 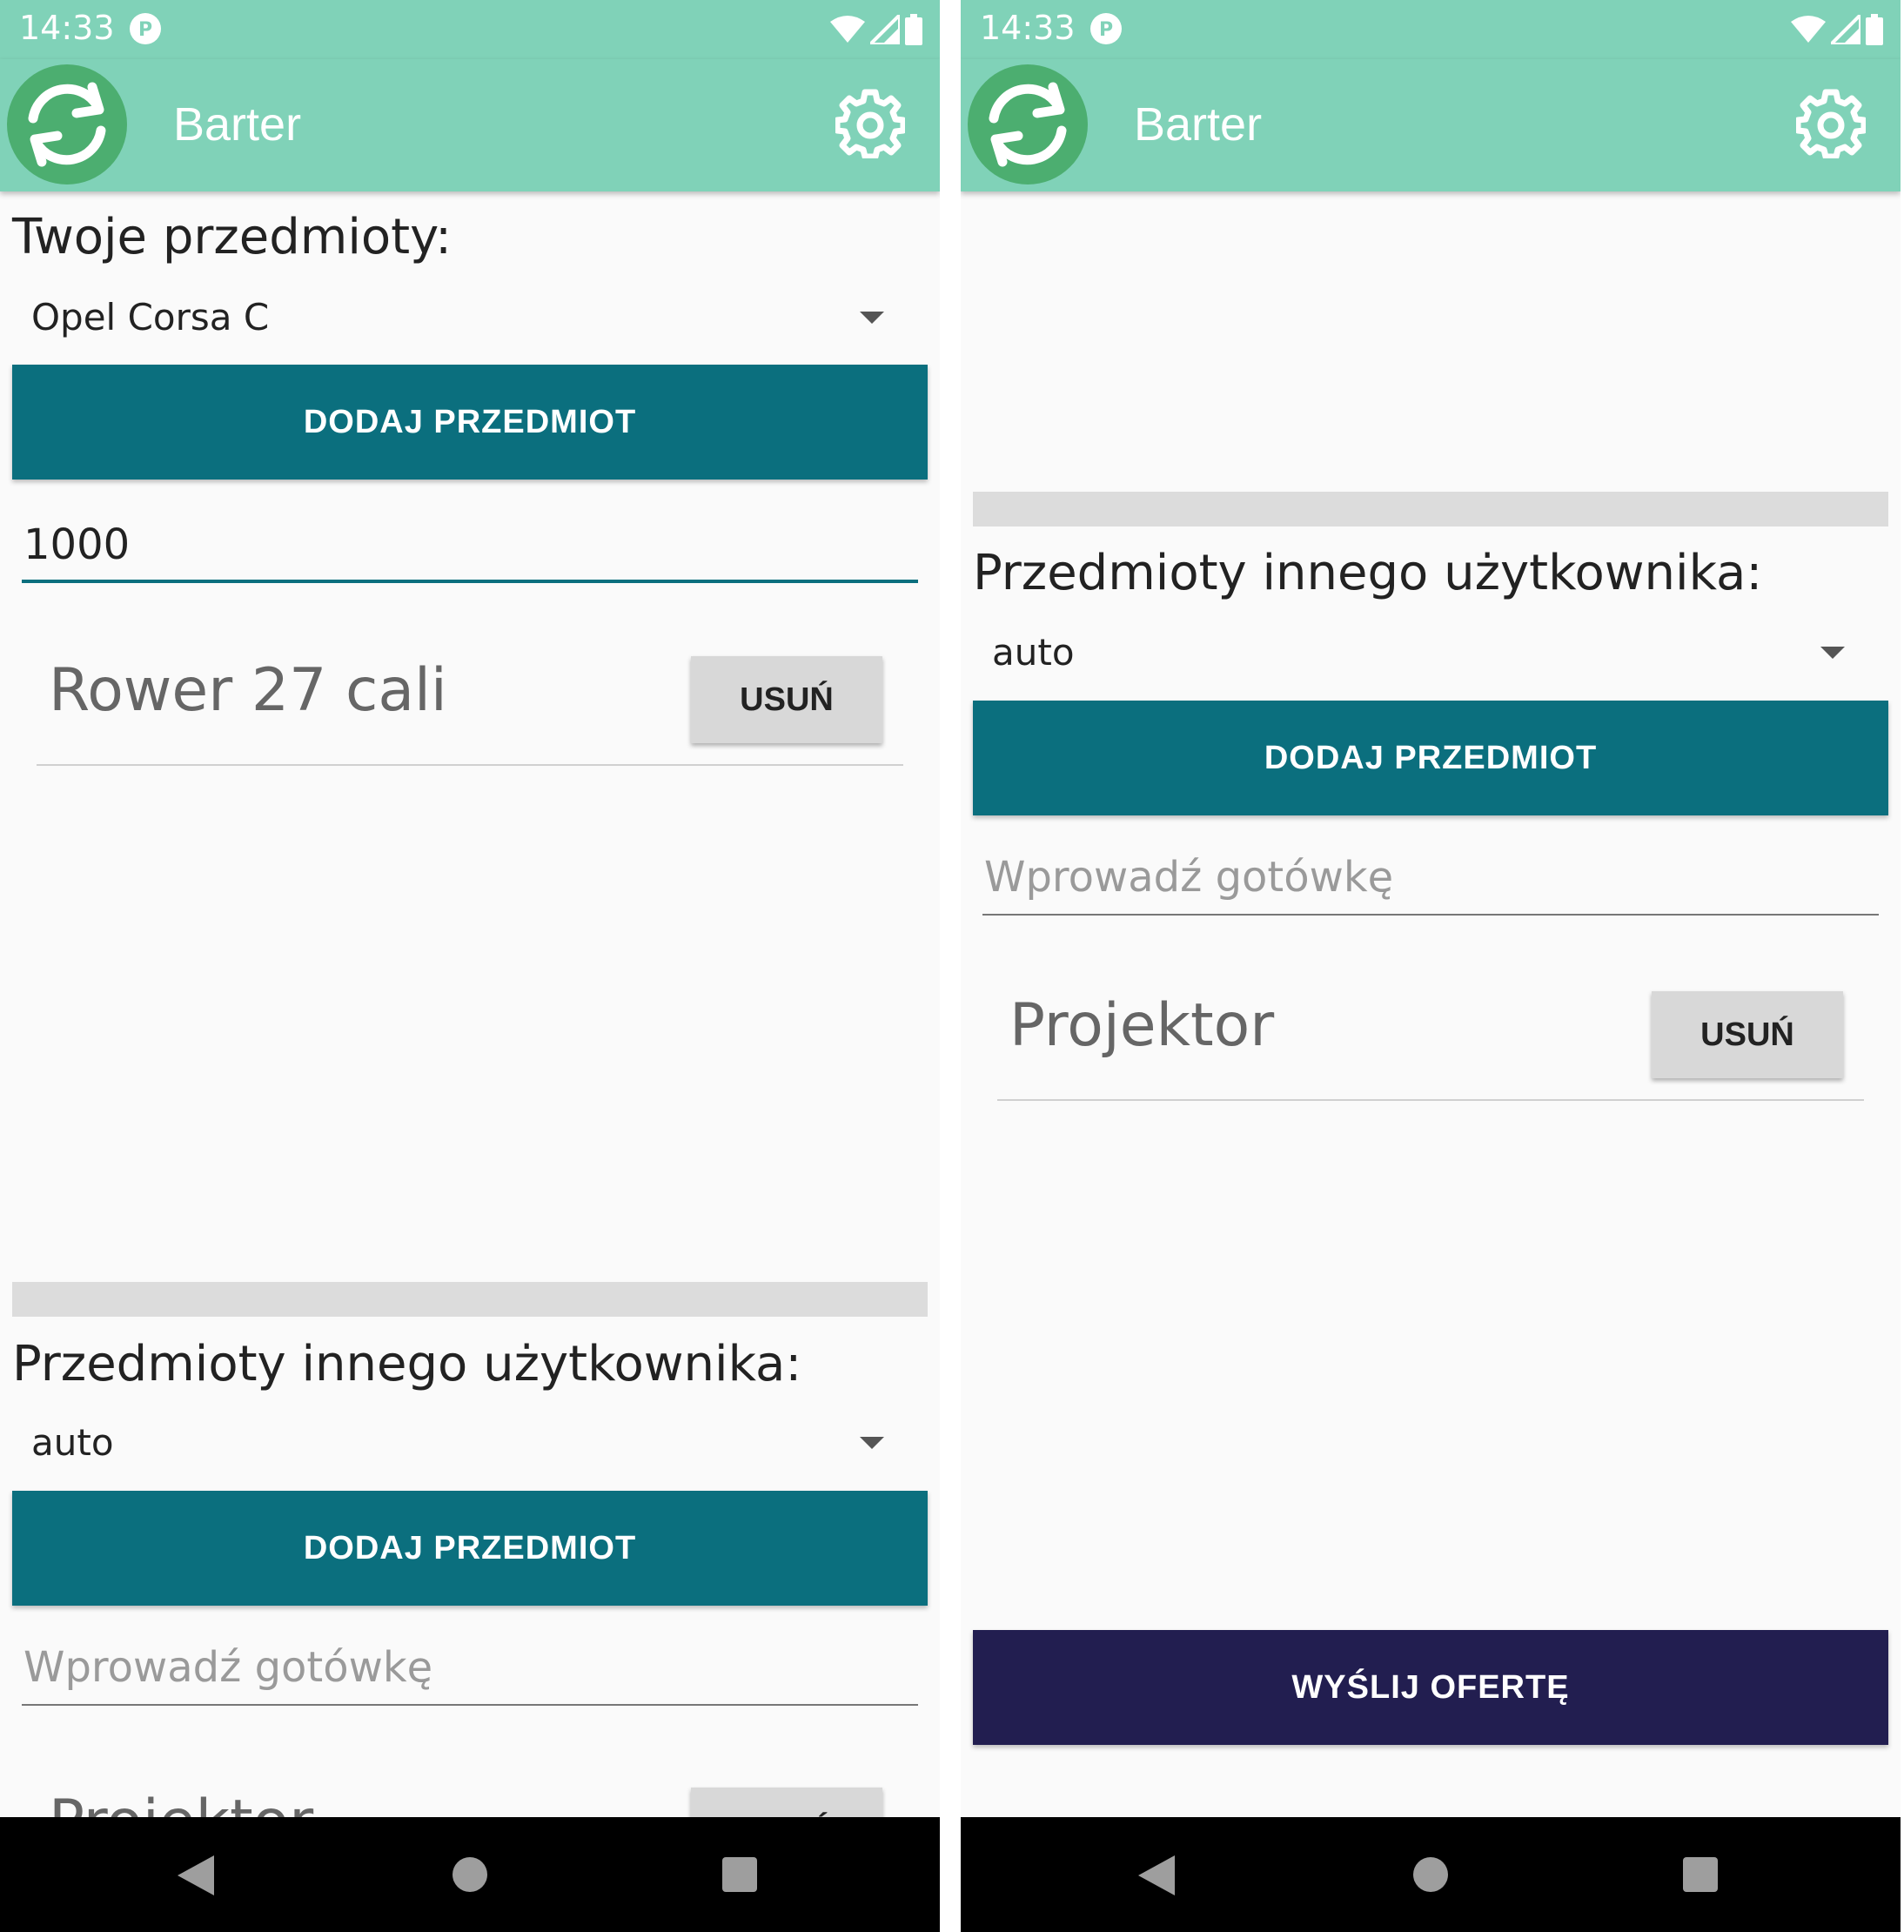 I want to click on cash-value: 1000, so click(x=77, y=544).